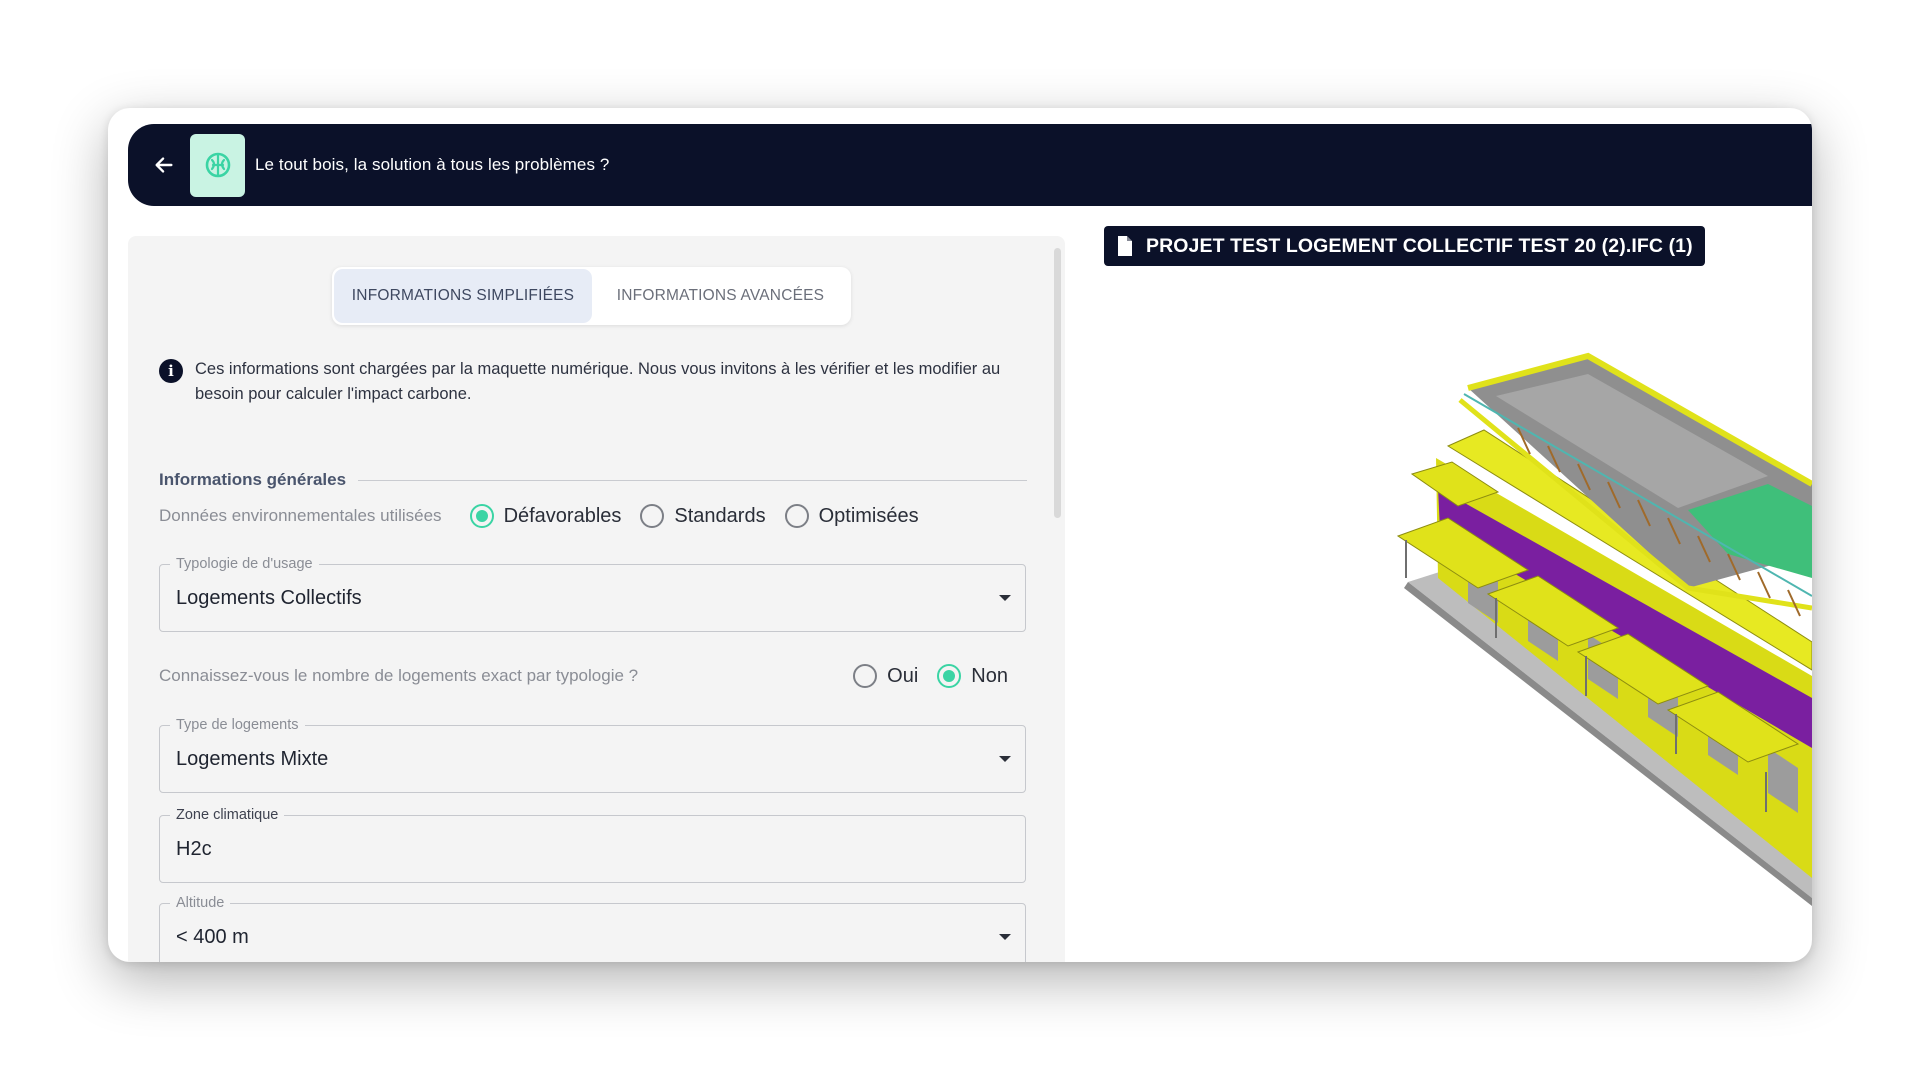 Image resolution: width=1920 pixels, height=1080 pixels. I want to click on radio-optimisees: Optimisées, so click(851, 516).